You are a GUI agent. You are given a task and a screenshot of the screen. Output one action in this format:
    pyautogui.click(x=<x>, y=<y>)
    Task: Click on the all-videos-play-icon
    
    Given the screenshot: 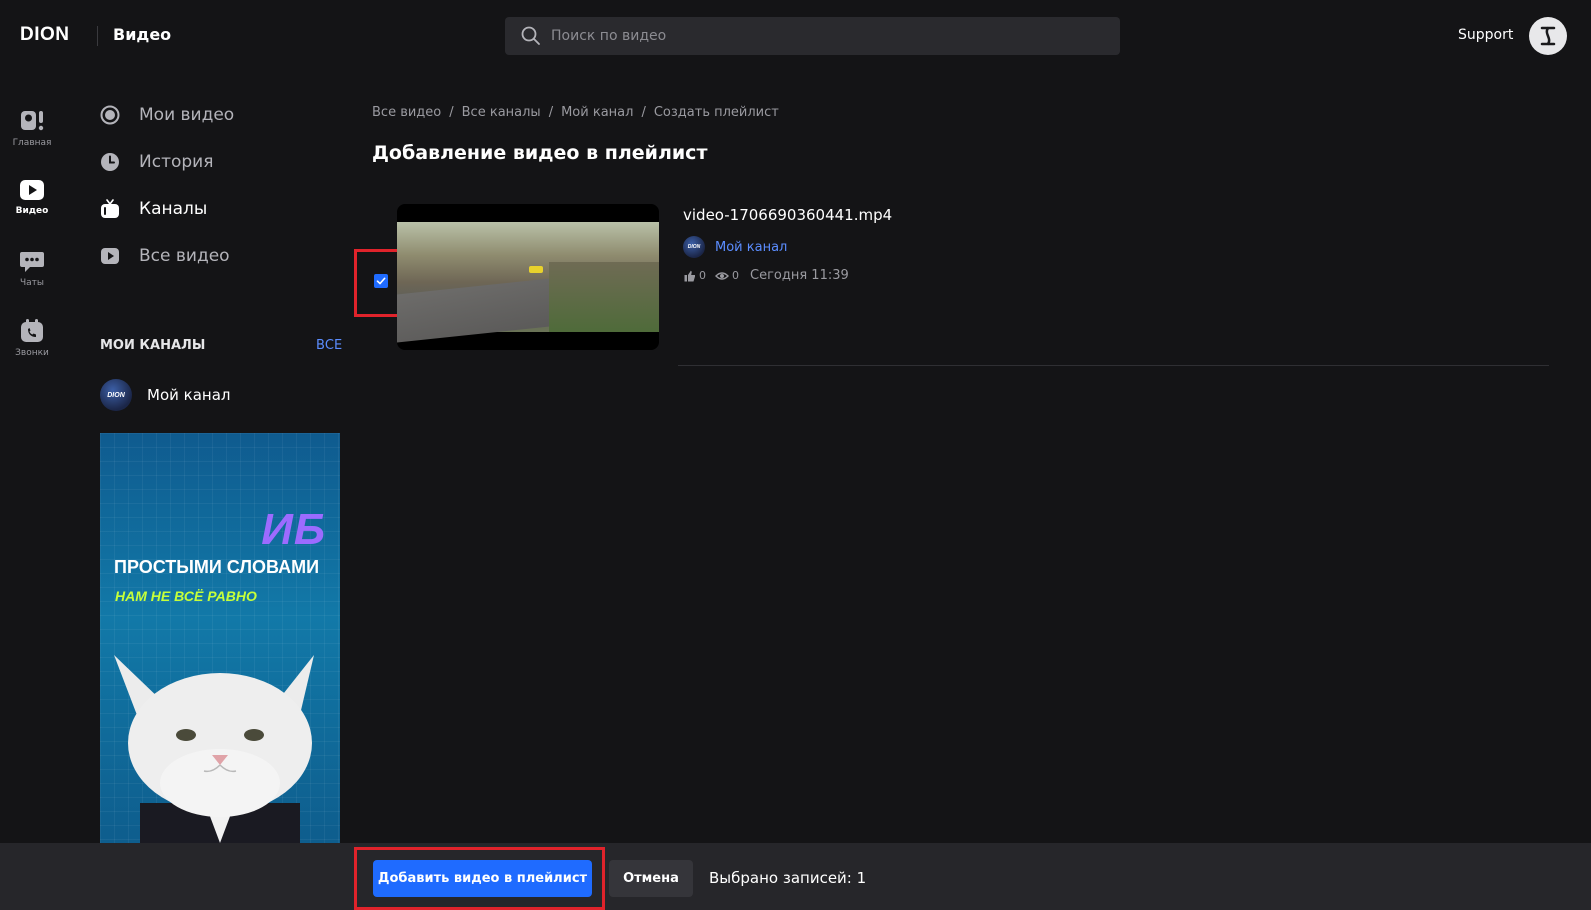 What is the action you would take?
    pyautogui.click(x=110, y=256)
    